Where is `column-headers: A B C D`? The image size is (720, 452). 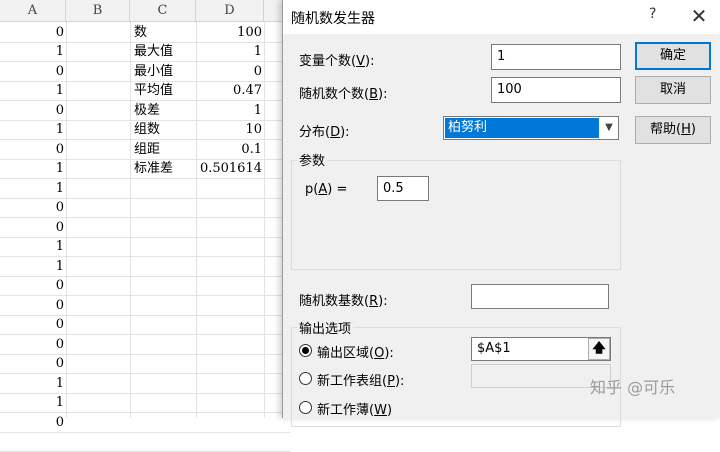
column-headers: A B C D is located at coordinates (145, 11).